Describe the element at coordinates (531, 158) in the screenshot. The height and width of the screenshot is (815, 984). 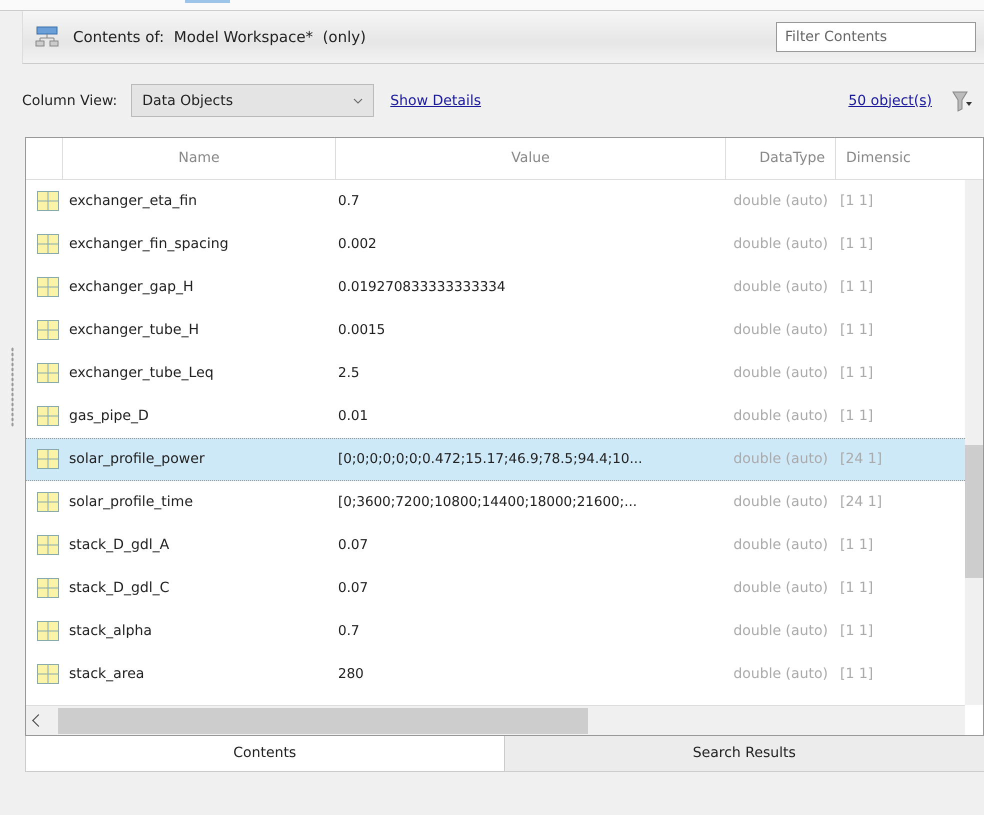
I see `column-header: Value` at that location.